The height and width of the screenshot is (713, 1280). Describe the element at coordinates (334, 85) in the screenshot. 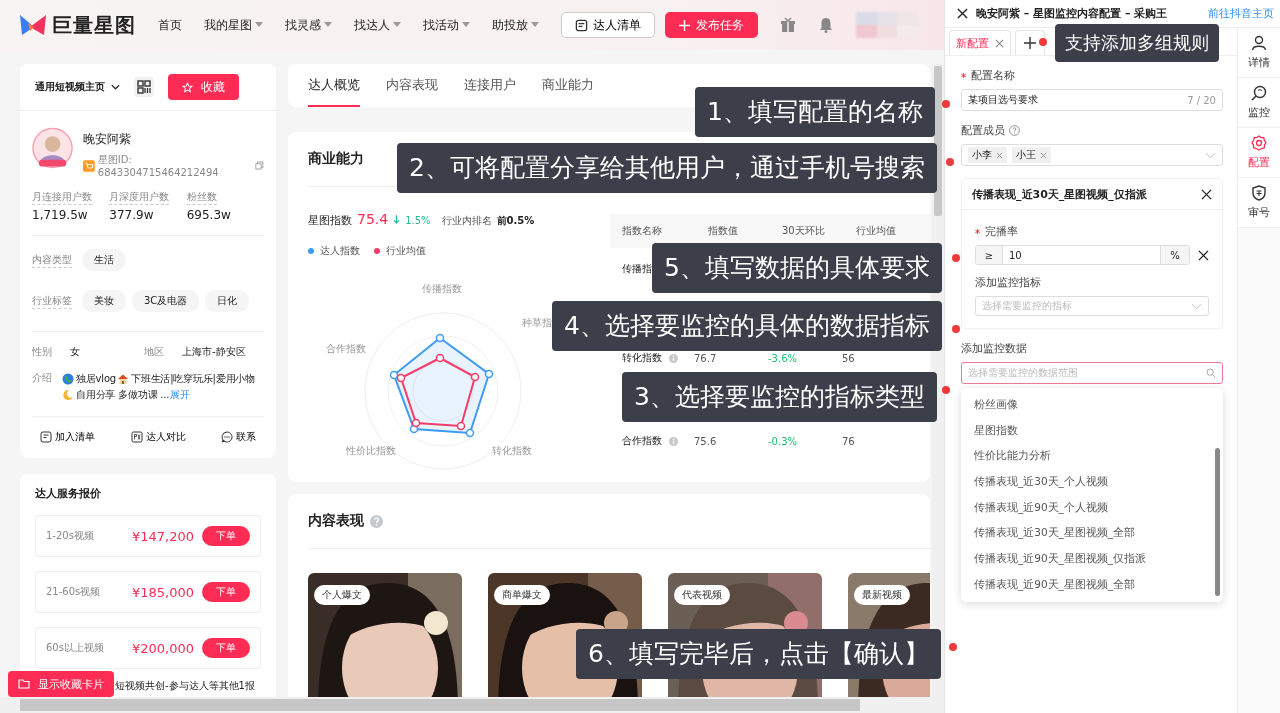

I see `content-tab: 达人概览` at that location.